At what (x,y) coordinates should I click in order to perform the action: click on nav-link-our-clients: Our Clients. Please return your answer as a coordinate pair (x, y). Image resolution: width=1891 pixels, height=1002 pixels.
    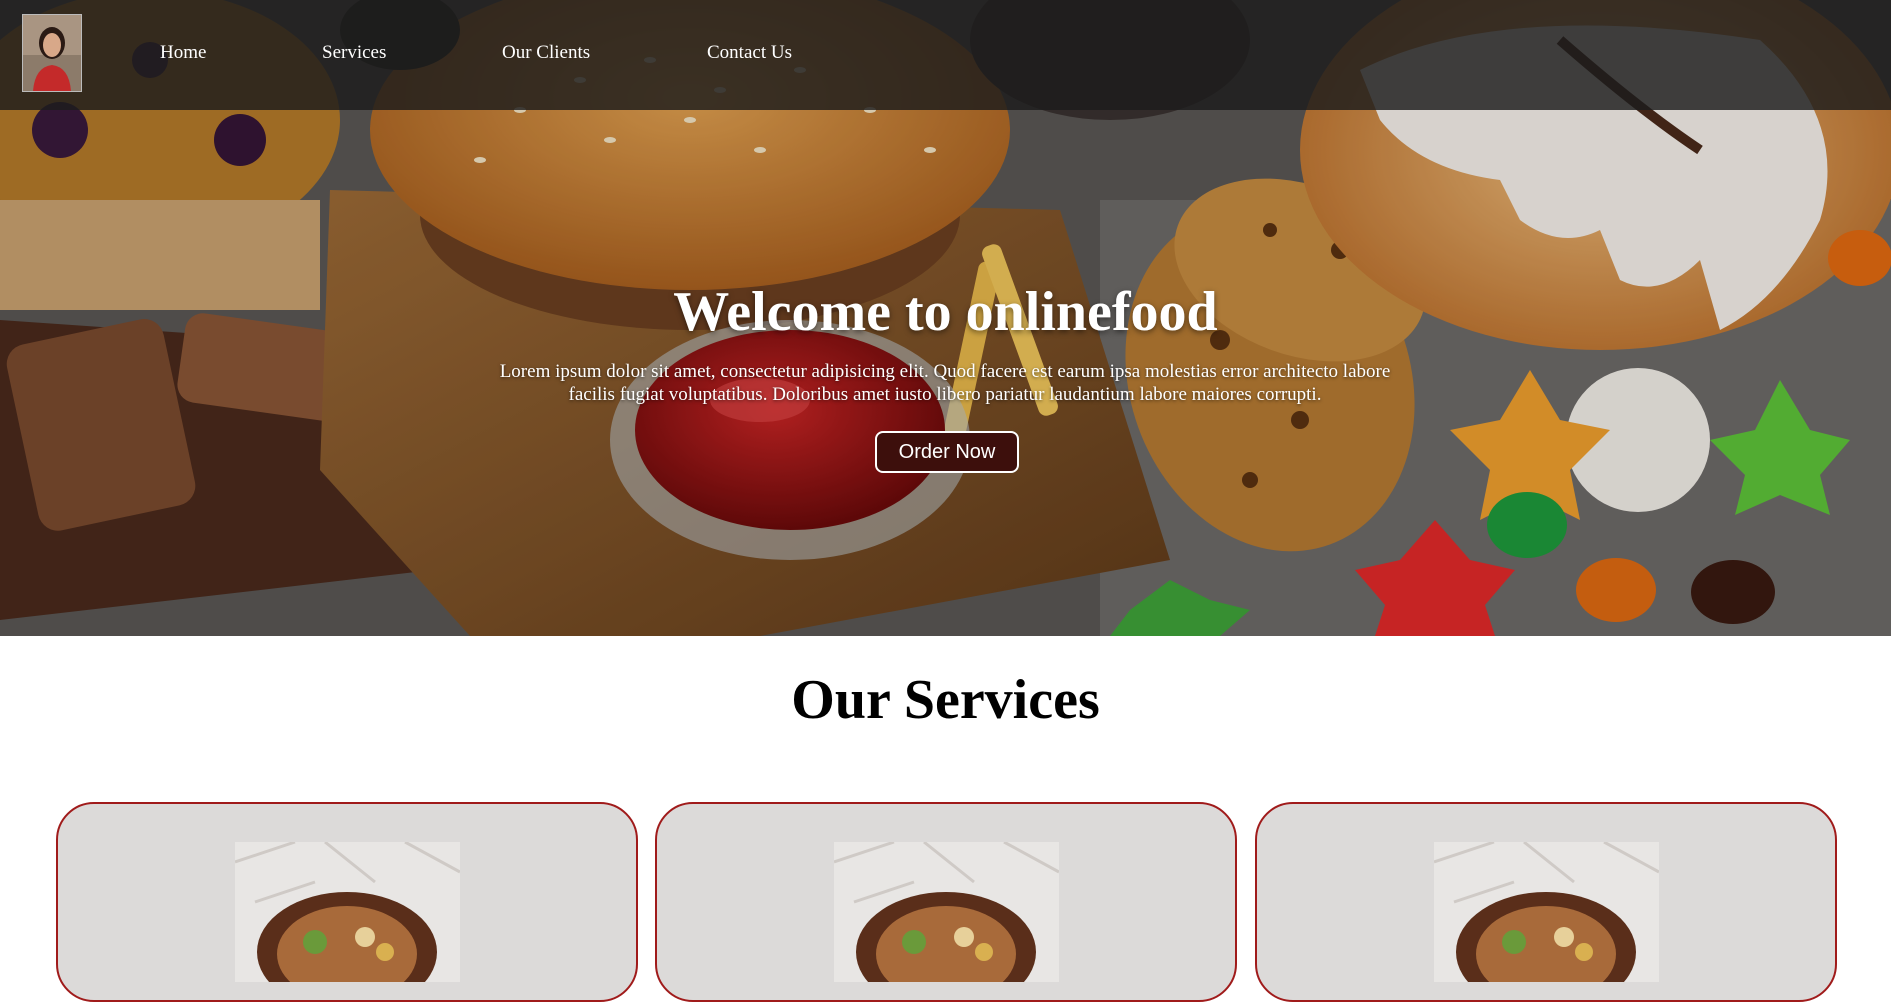
    Looking at the image, I should click on (546, 53).